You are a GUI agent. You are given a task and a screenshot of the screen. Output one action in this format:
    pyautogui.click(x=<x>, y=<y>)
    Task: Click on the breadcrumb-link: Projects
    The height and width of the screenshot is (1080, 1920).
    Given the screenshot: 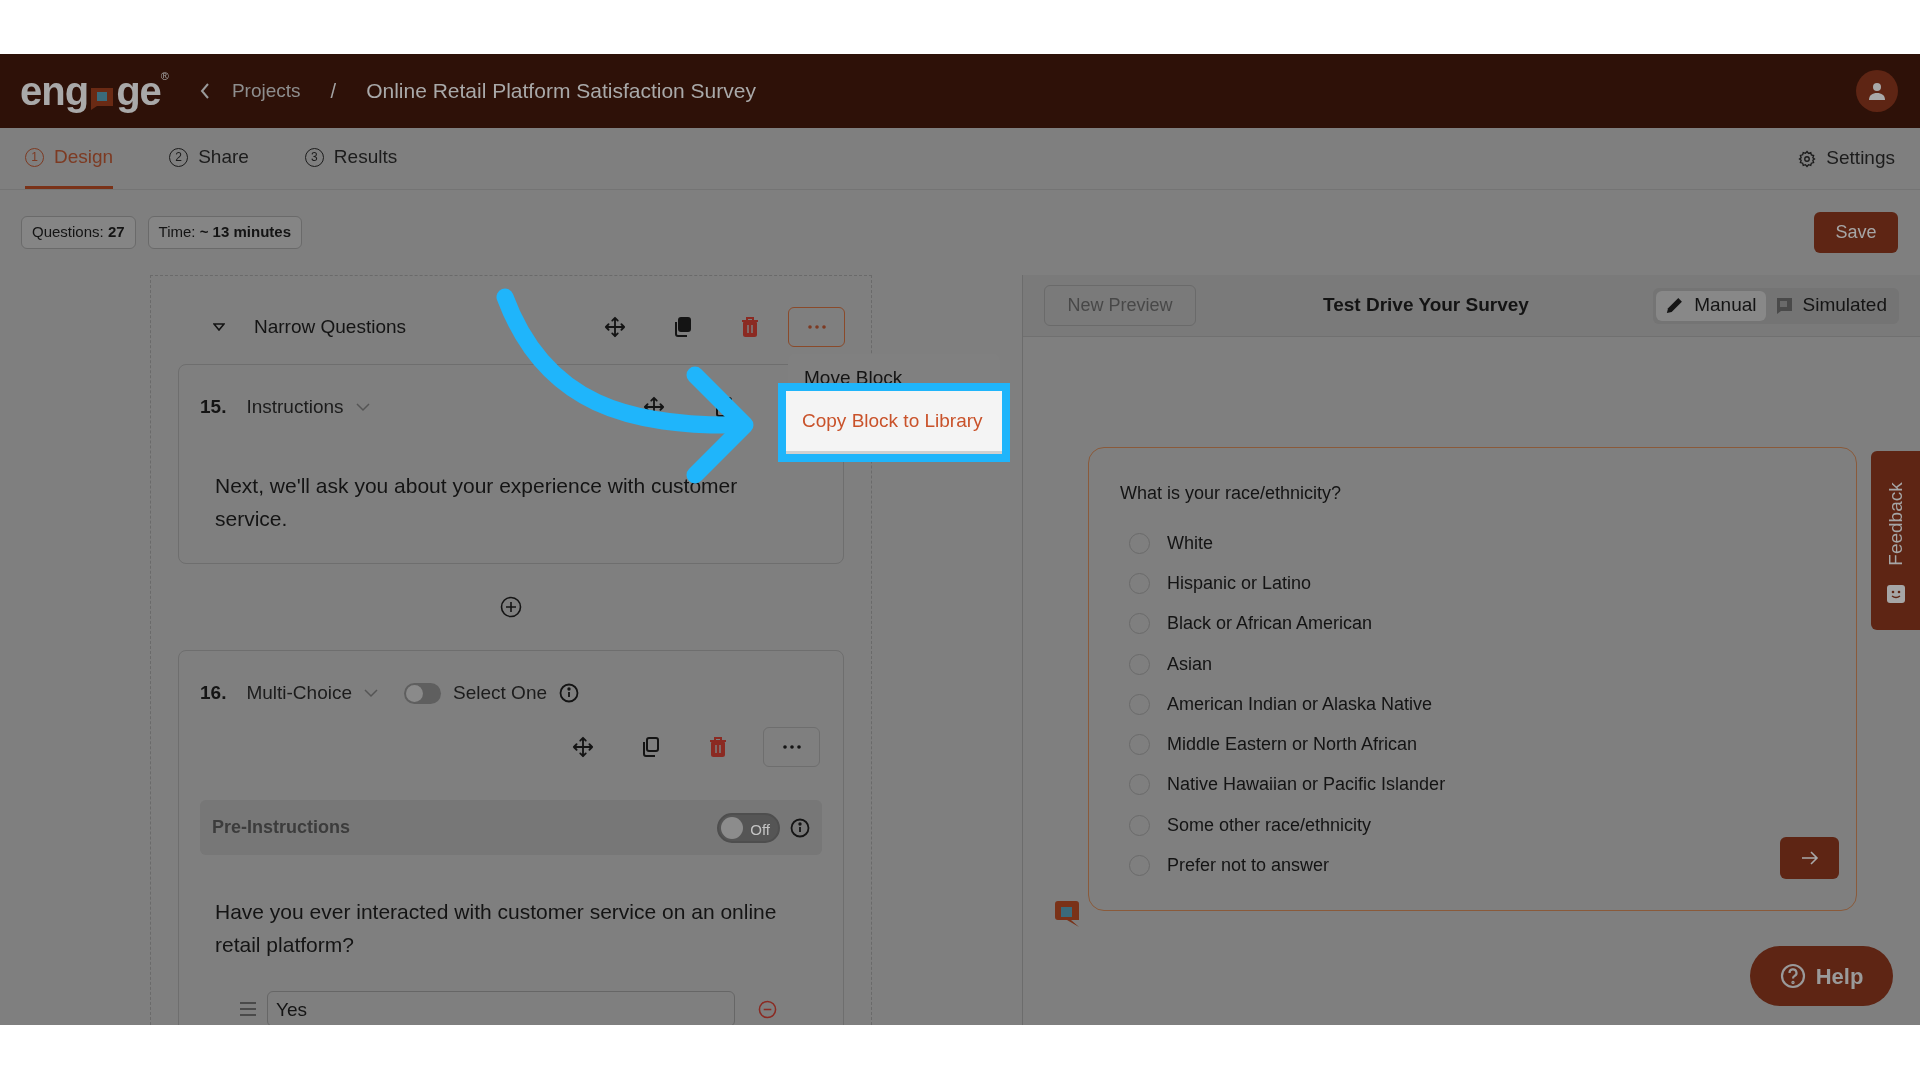 What is the action you would take?
    pyautogui.click(x=266, y=91)
    